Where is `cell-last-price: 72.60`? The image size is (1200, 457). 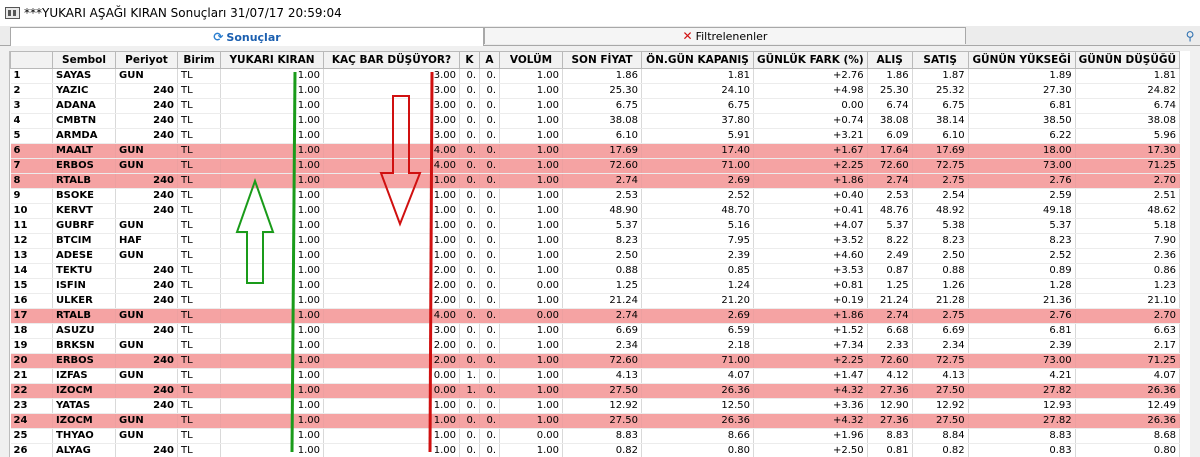 cell-last-price: 72.60 is located at coordinates (602, 361).